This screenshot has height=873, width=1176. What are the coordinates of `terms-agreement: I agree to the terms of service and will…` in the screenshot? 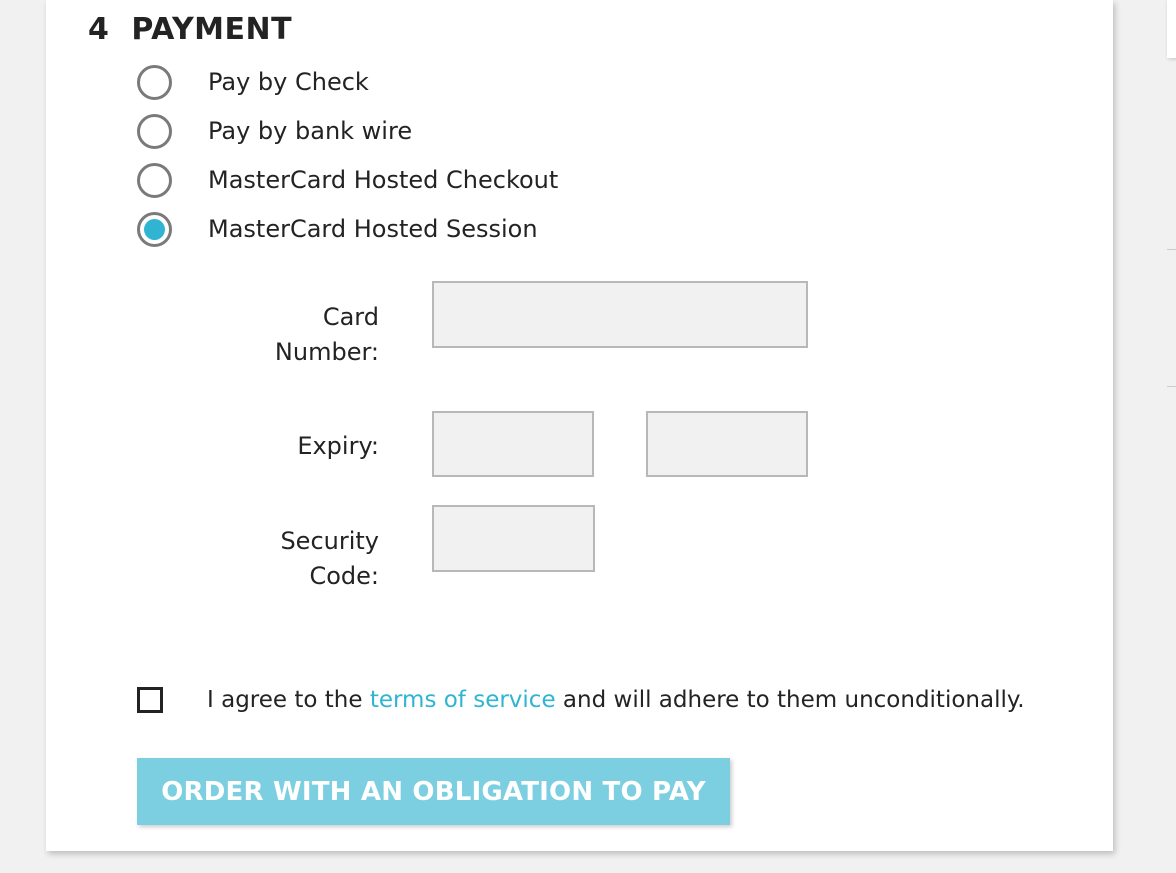 It's located at (581, 700).